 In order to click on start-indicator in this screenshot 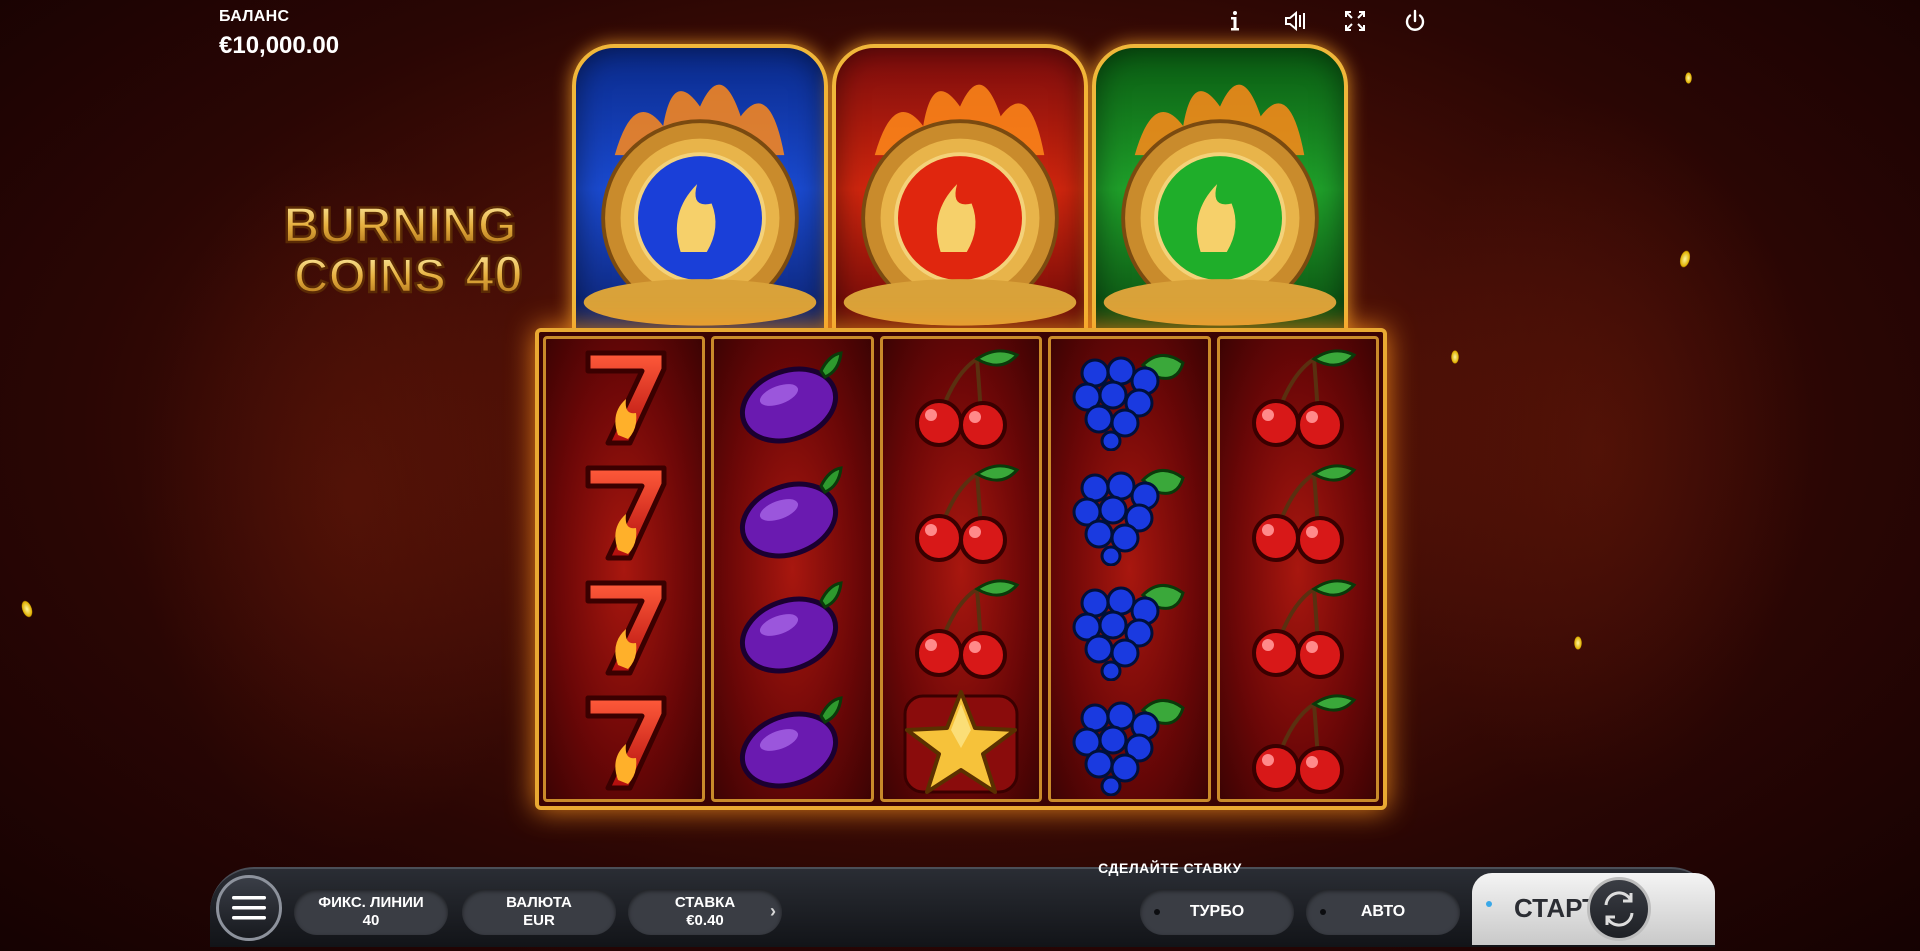, I will do `click(1489, 904)`.